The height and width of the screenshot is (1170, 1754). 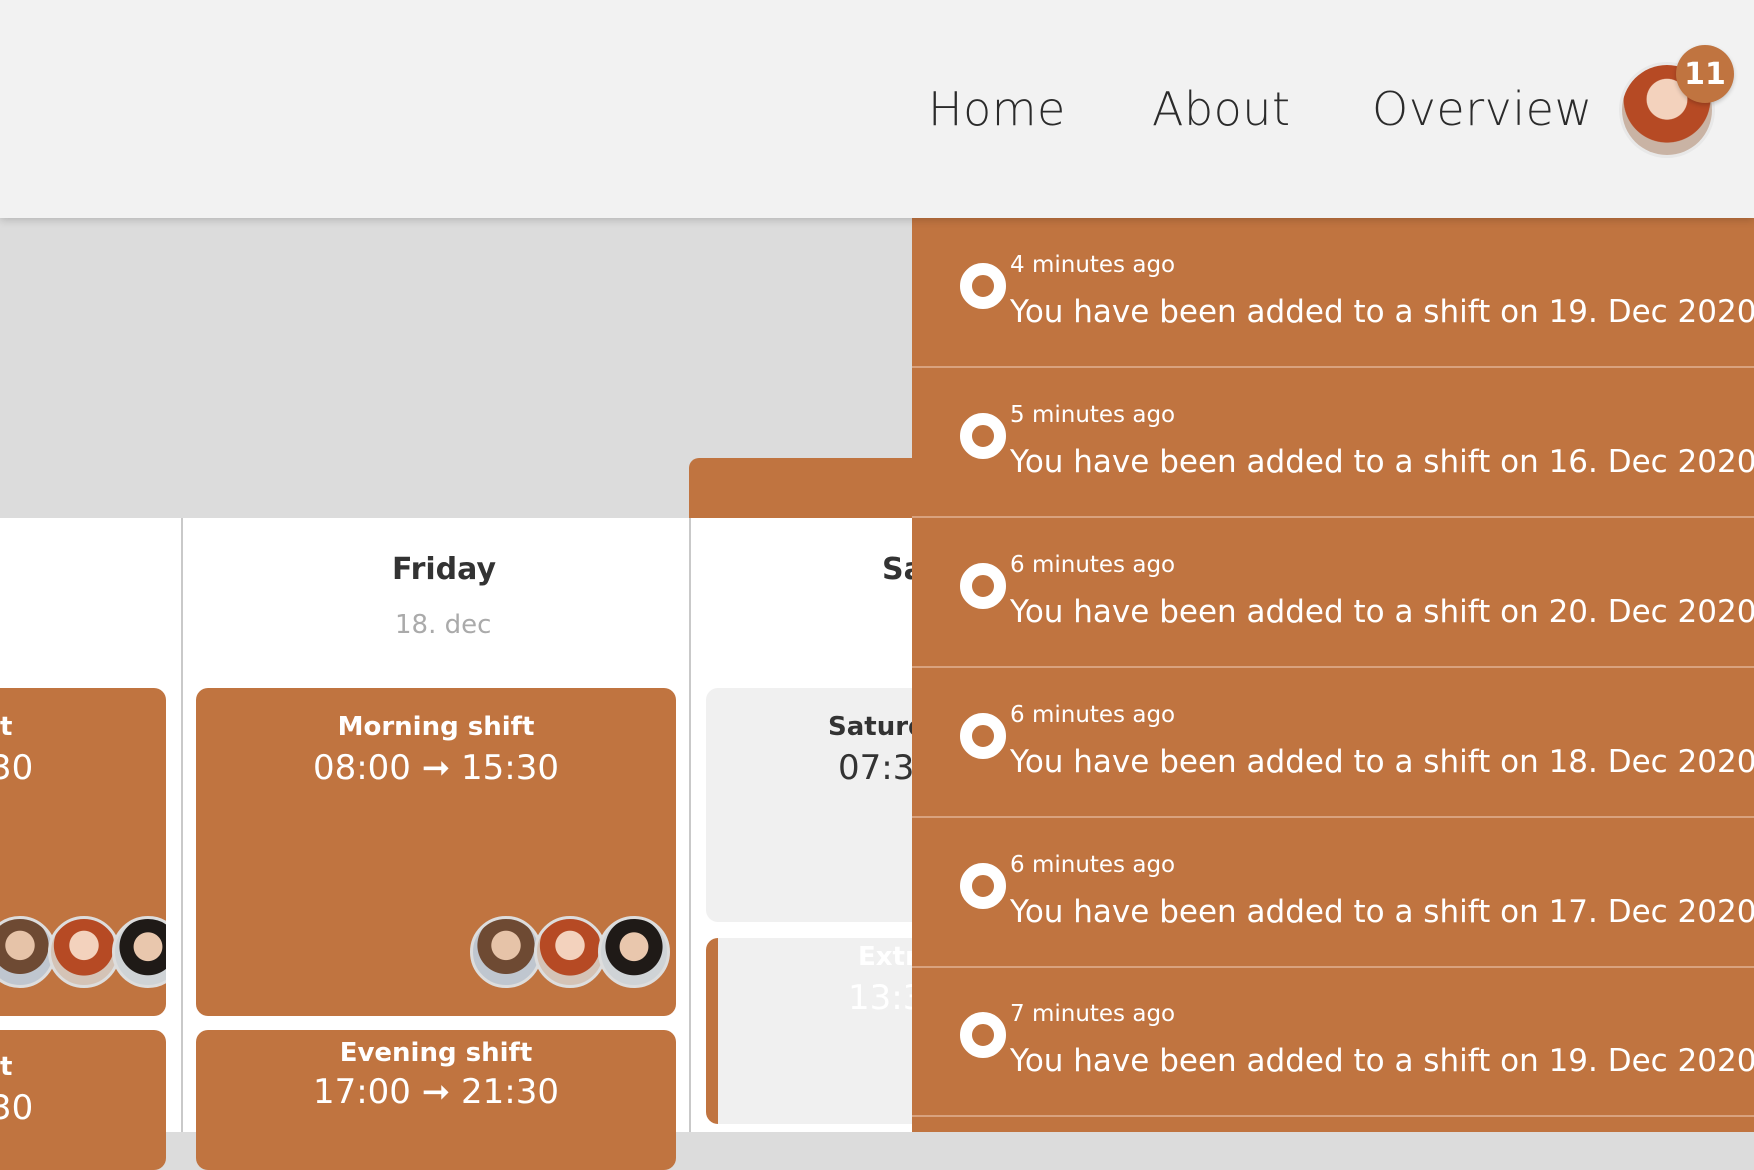 What do you see at coordinates (436, 768) in the screenshot?
I see `shift-time: 08:00 ➞ 15:30` at bounding box center [436, 768].